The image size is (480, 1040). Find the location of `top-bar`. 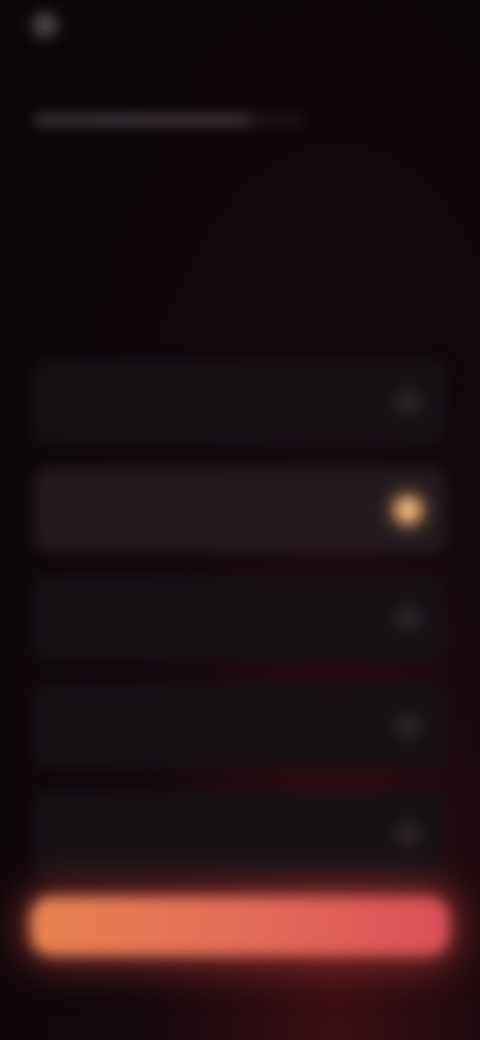

top-bar is located at coordinates (50, 25).